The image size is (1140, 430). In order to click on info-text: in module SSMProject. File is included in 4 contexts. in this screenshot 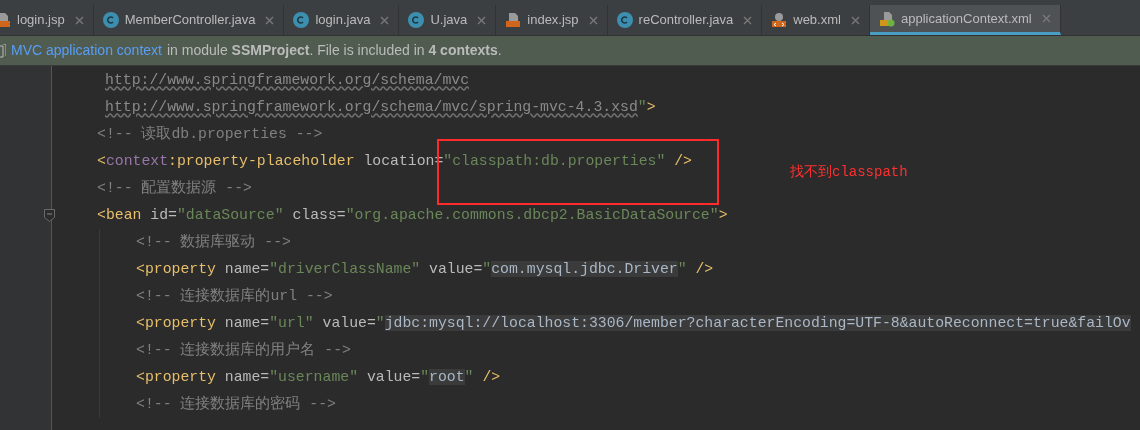, I will do `click(334, 50)`.